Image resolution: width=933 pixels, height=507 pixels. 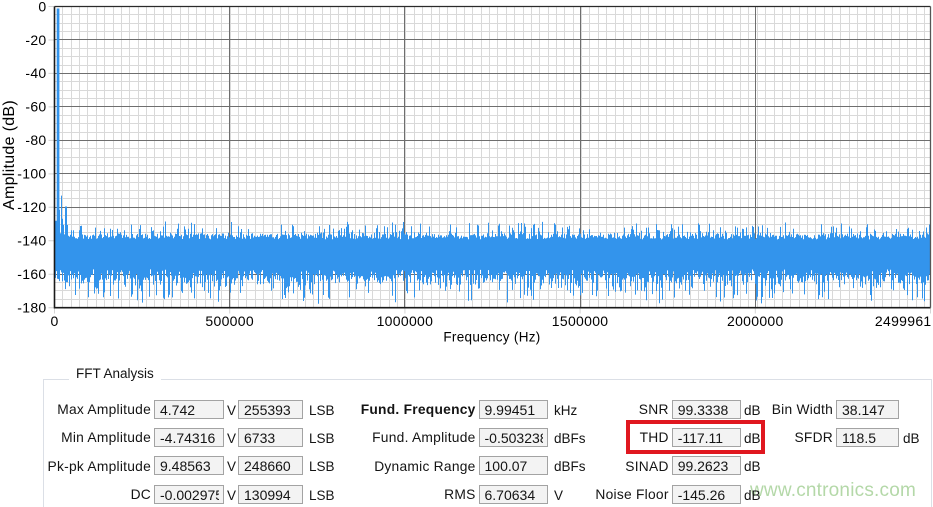 I want to click on svg-text: -120, so click(x=31, y=207).